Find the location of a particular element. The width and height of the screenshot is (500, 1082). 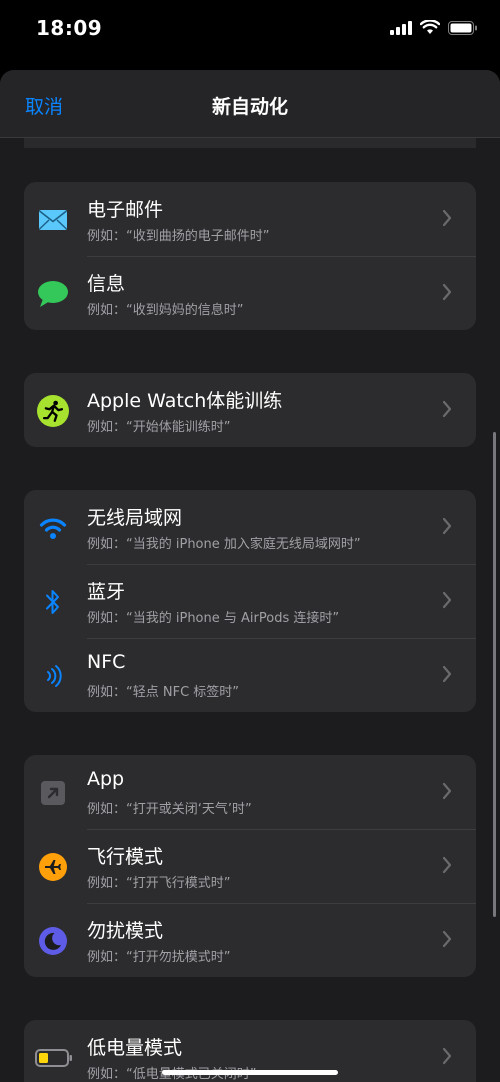

list-item-do-not-disturb: 勿扰模式 例如：“打开勿扰模式时” is located at coordinates (250, 940).